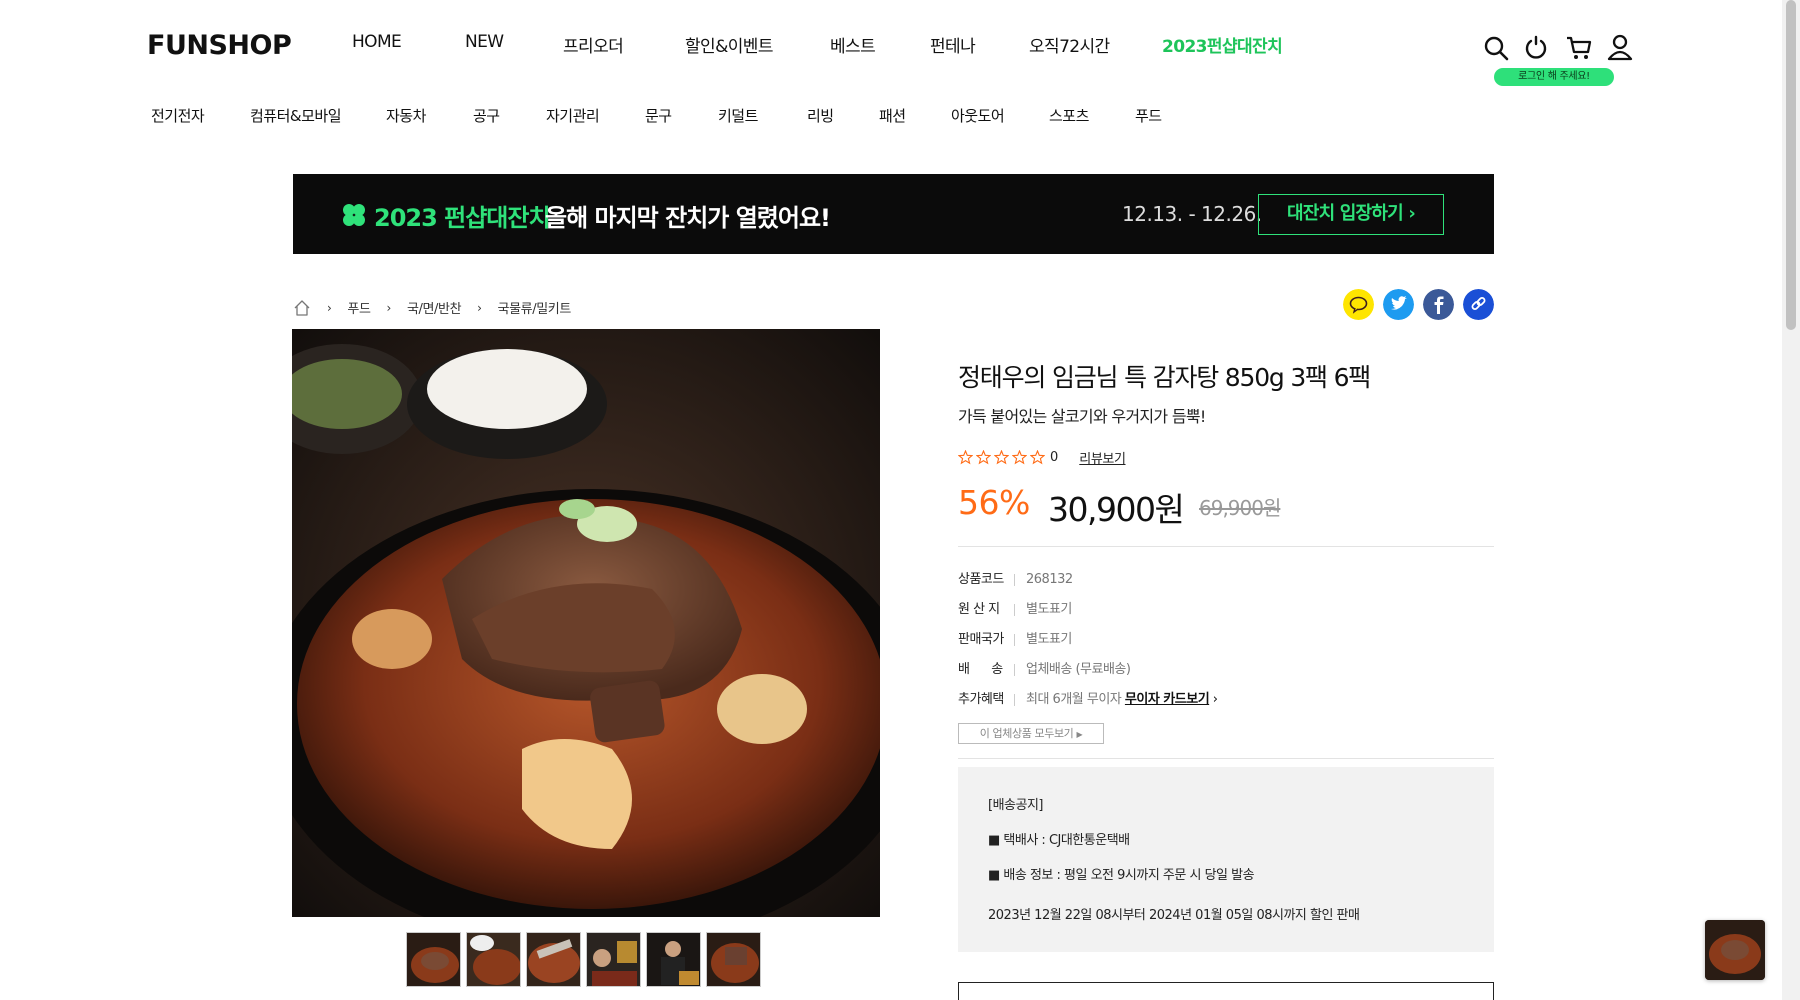  I want to click on user-icon, so click(1620, 47).